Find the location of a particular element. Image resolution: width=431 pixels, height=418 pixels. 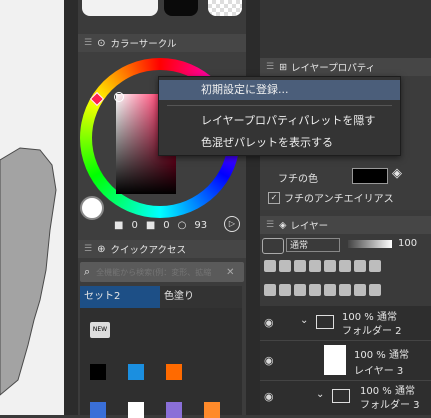

tool-pen-orange-icon is located at coordinates (212, 410).